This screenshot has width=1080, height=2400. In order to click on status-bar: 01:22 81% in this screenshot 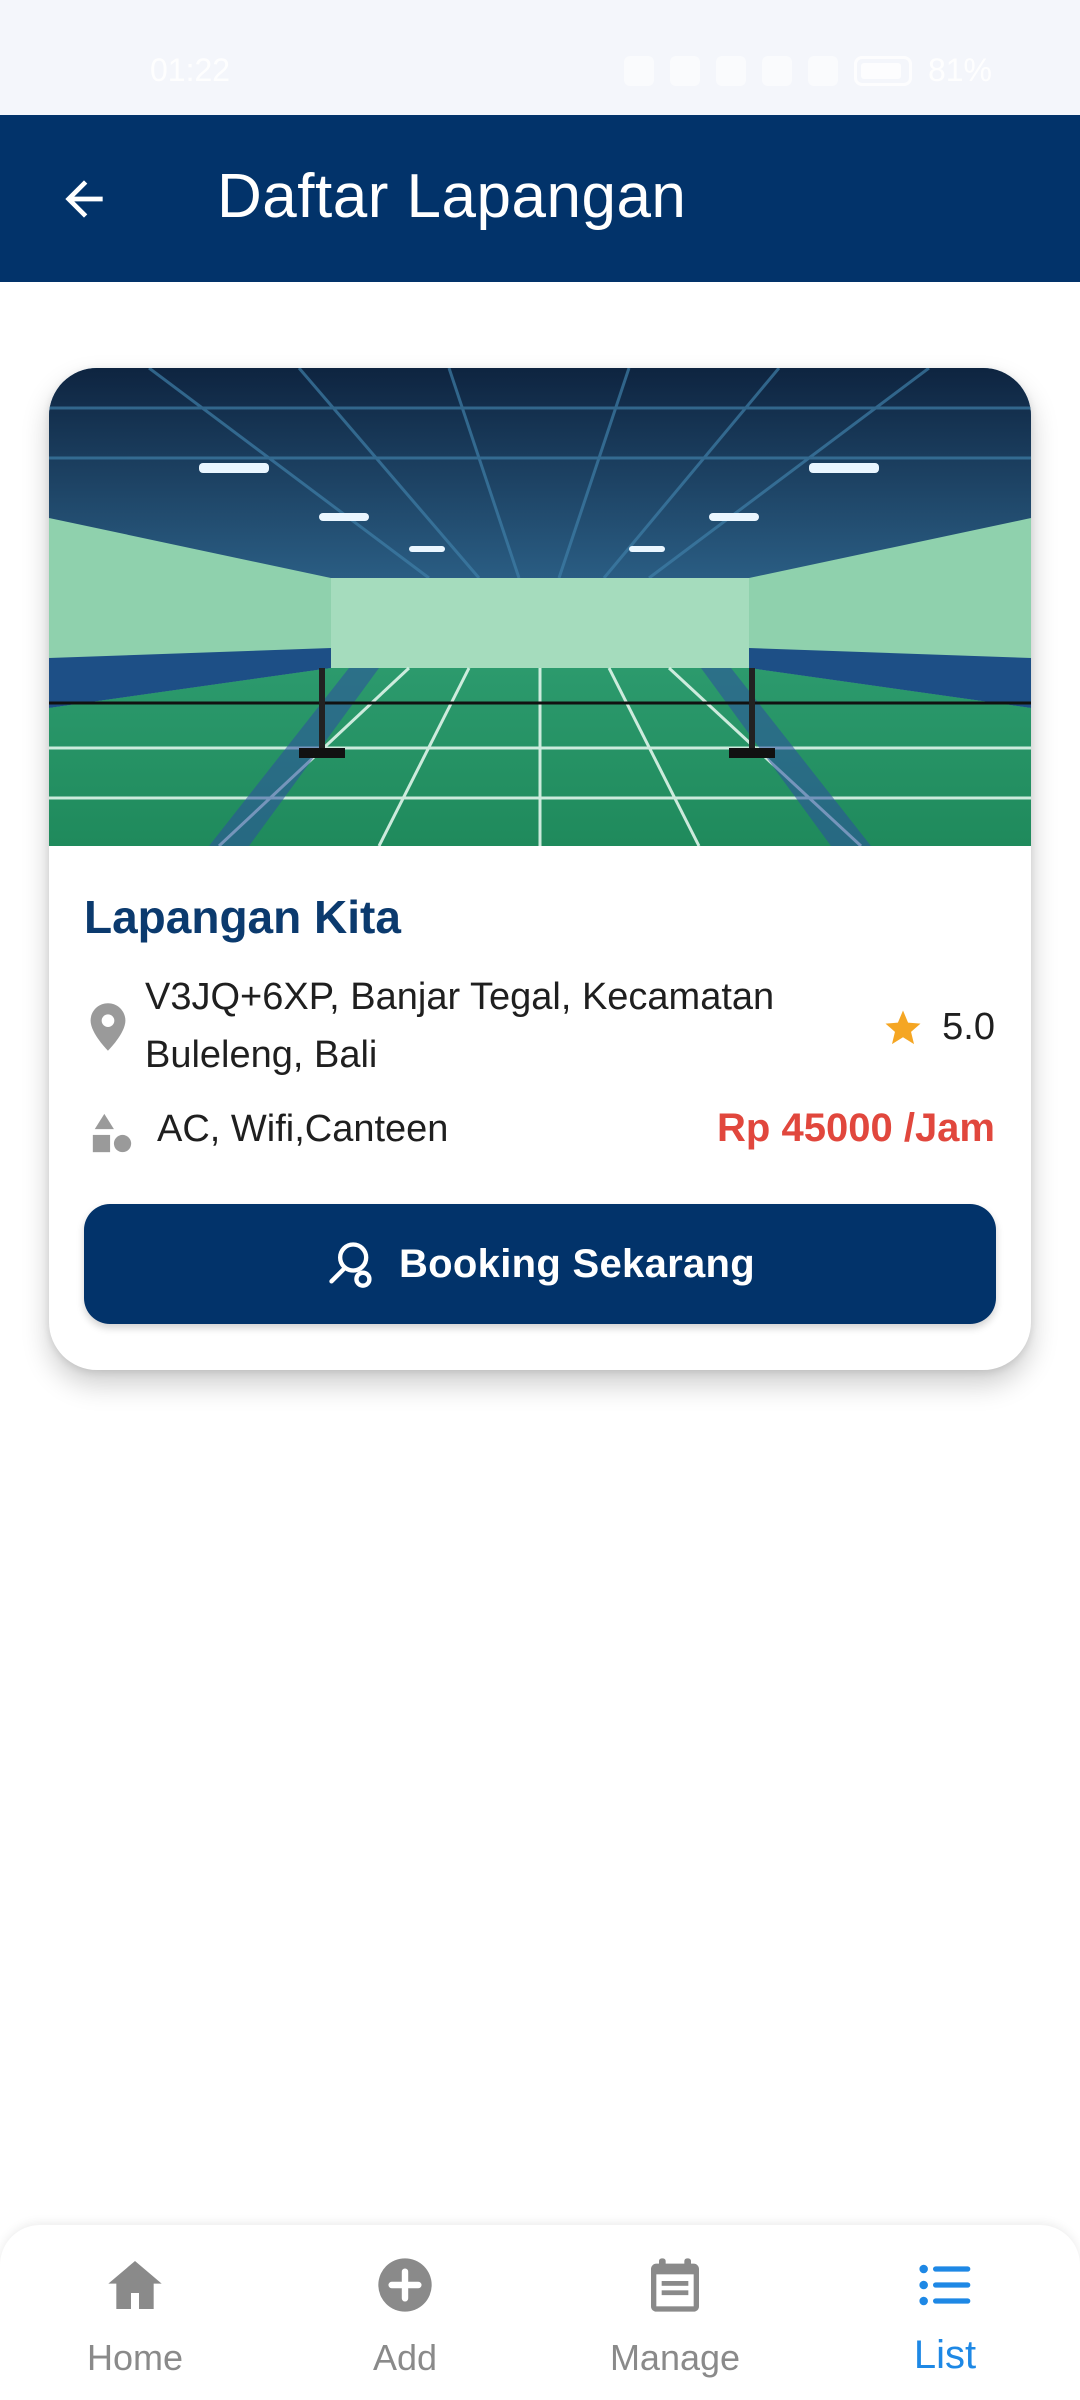, I will do `click(540, 57)`.